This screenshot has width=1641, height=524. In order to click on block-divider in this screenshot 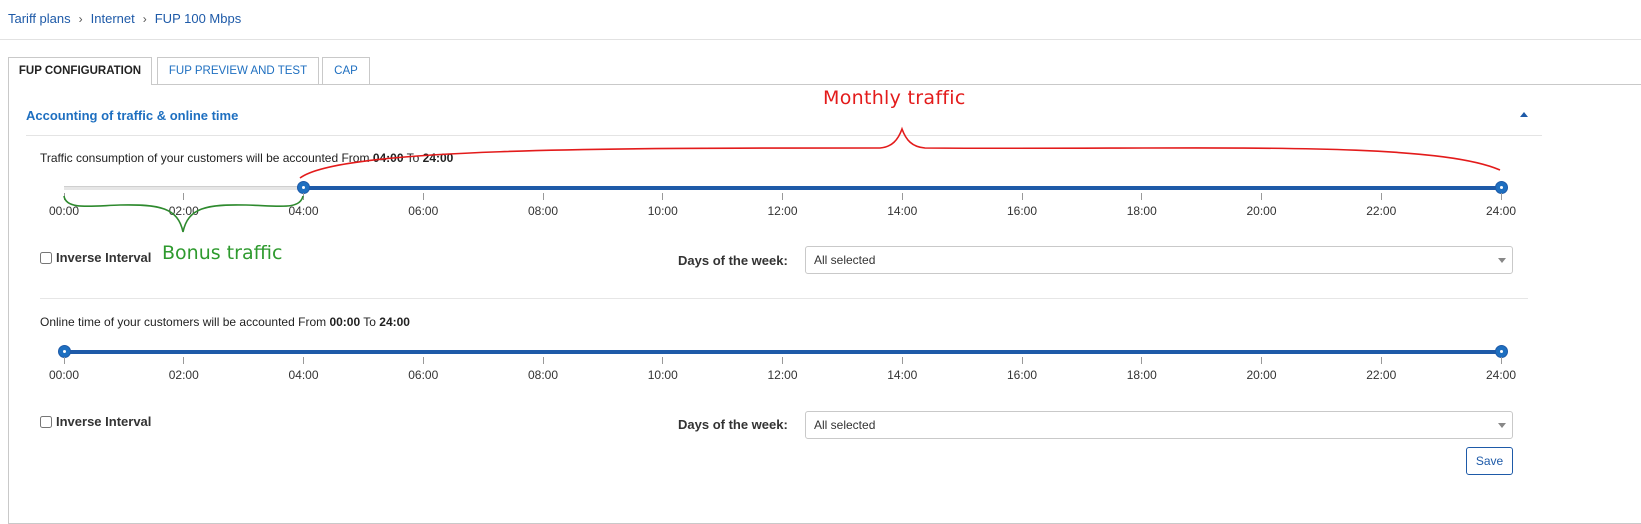, I will do `click(784, 298)`.